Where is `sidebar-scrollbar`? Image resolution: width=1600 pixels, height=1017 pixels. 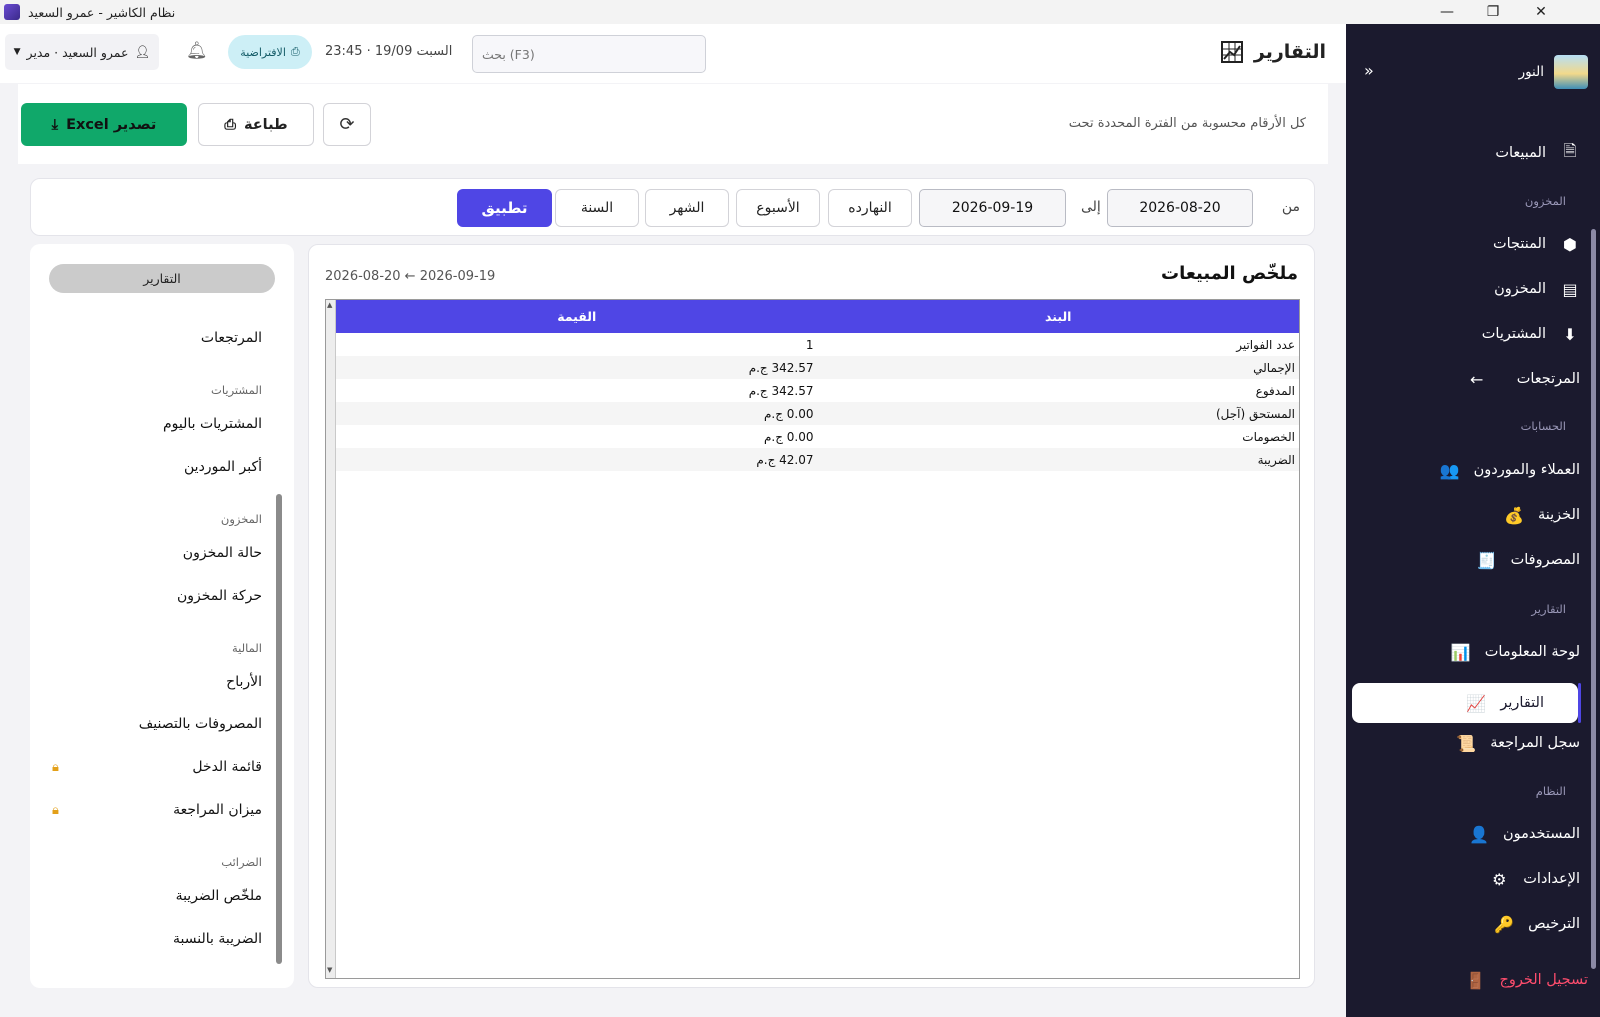 sidebar-scrollbar is located at coordinates (1593, 599).